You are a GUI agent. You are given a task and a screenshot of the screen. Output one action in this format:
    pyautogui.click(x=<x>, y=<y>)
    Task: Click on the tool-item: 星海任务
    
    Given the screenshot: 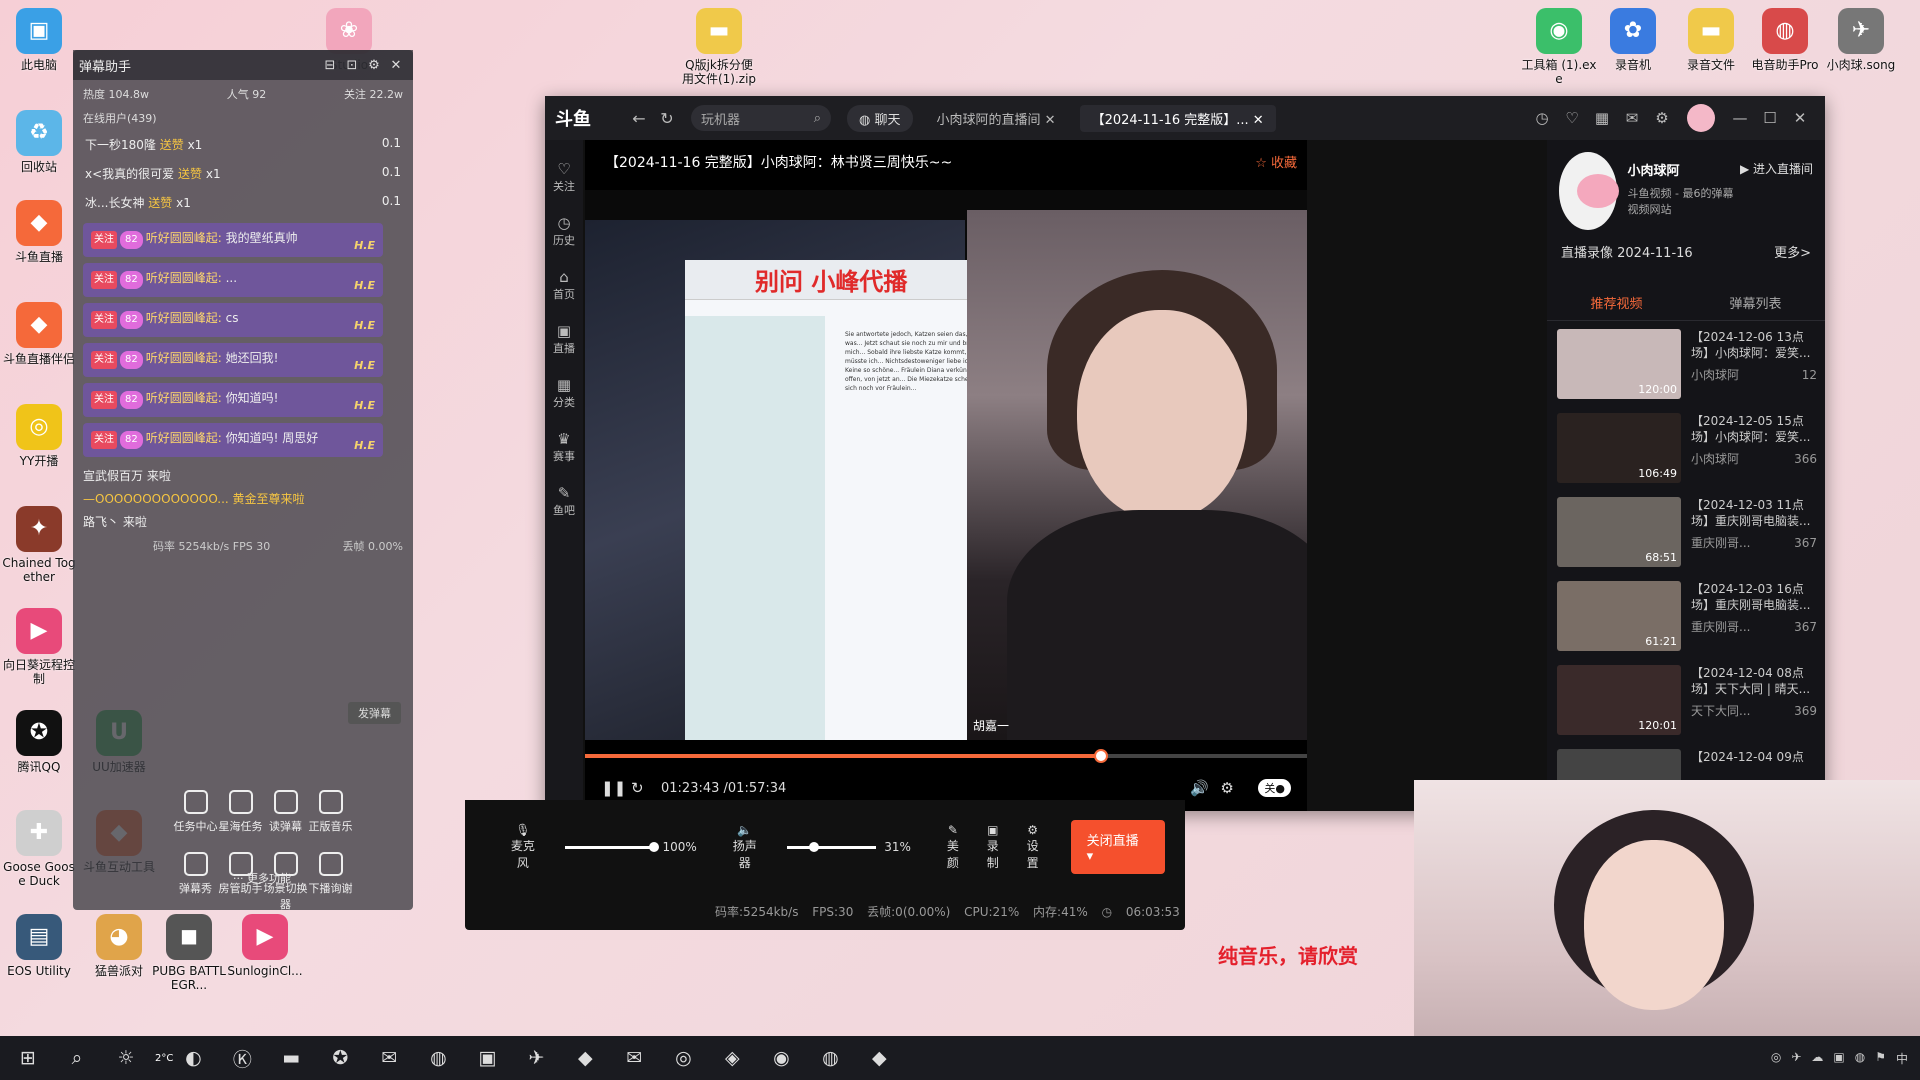 What is the action you would take?
    pyautogui.click(x=240, y=812)
    